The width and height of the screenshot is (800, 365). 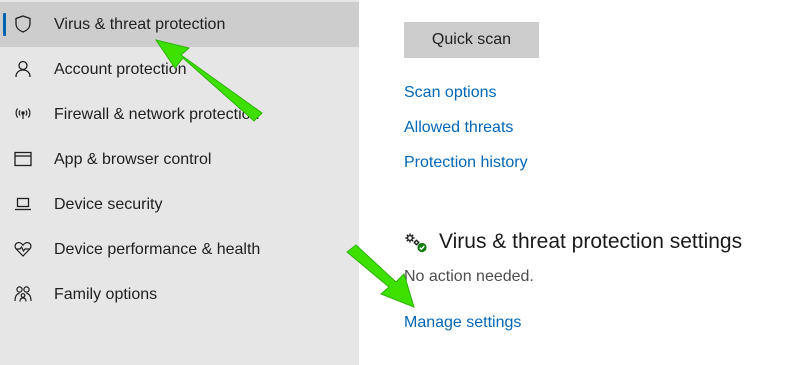 I want to click on sidebar-item-app-browser-control: App & browser control, so click(x=179, y=159).